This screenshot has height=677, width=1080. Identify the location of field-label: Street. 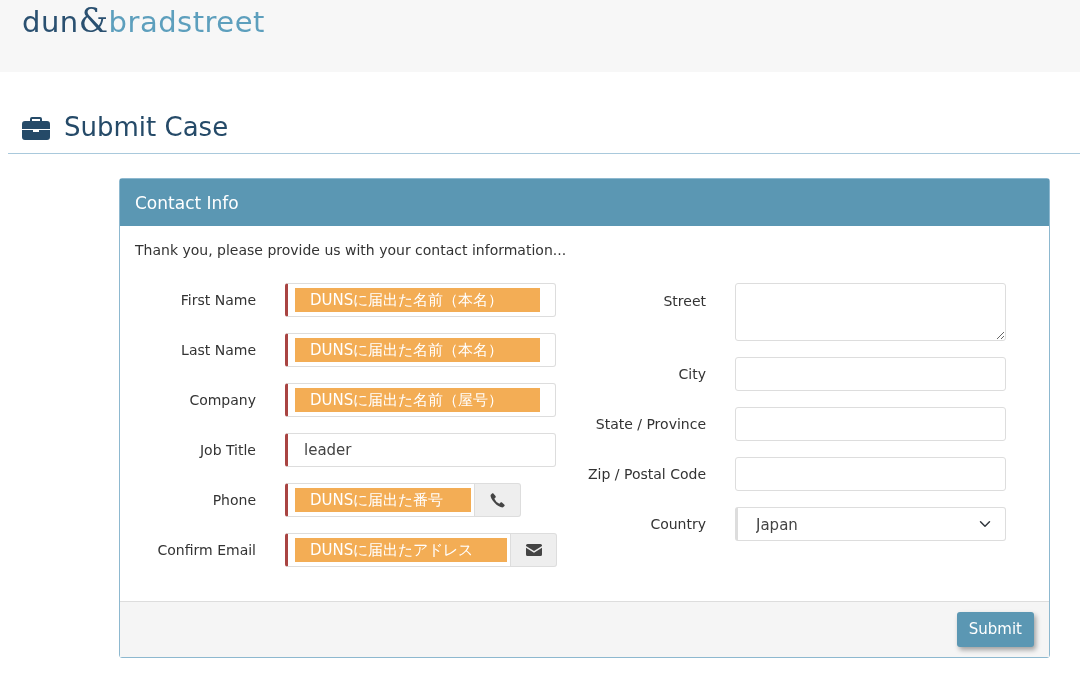
(684, 302).